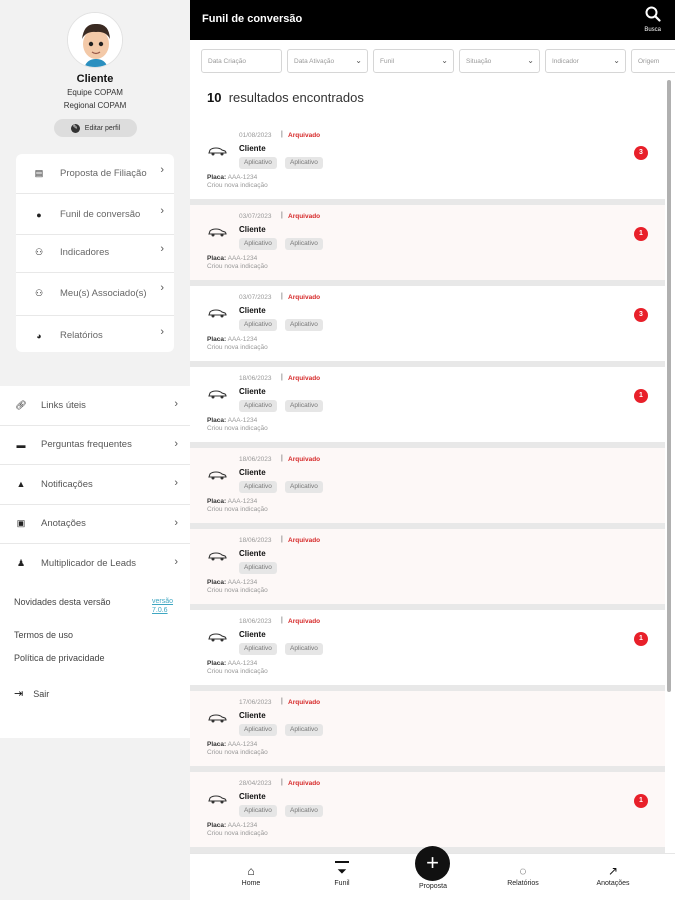 The image size is (675, 900). What do you see at coordinates (499, 61) in the screenshot?
I see `filter-situacao: Situação ⌄` at bounding box center [499, 61].